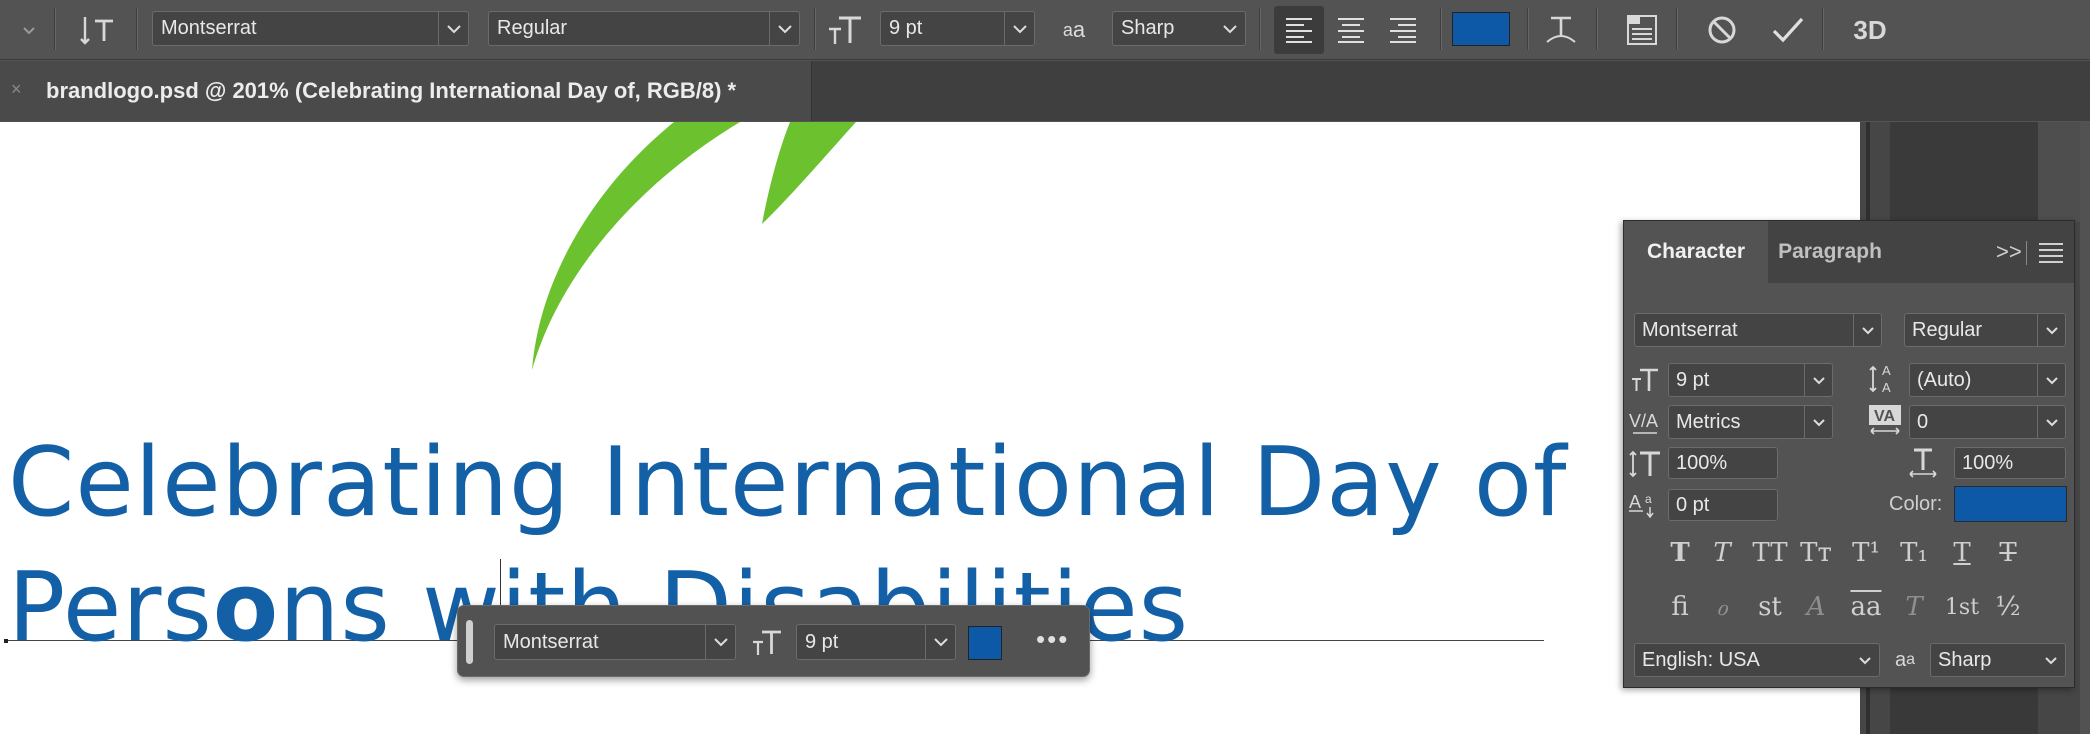 Image resolution: width=2090 pixels, height=734 pixels. I want to click on faux-bold-button: T, so click(1680, 553).